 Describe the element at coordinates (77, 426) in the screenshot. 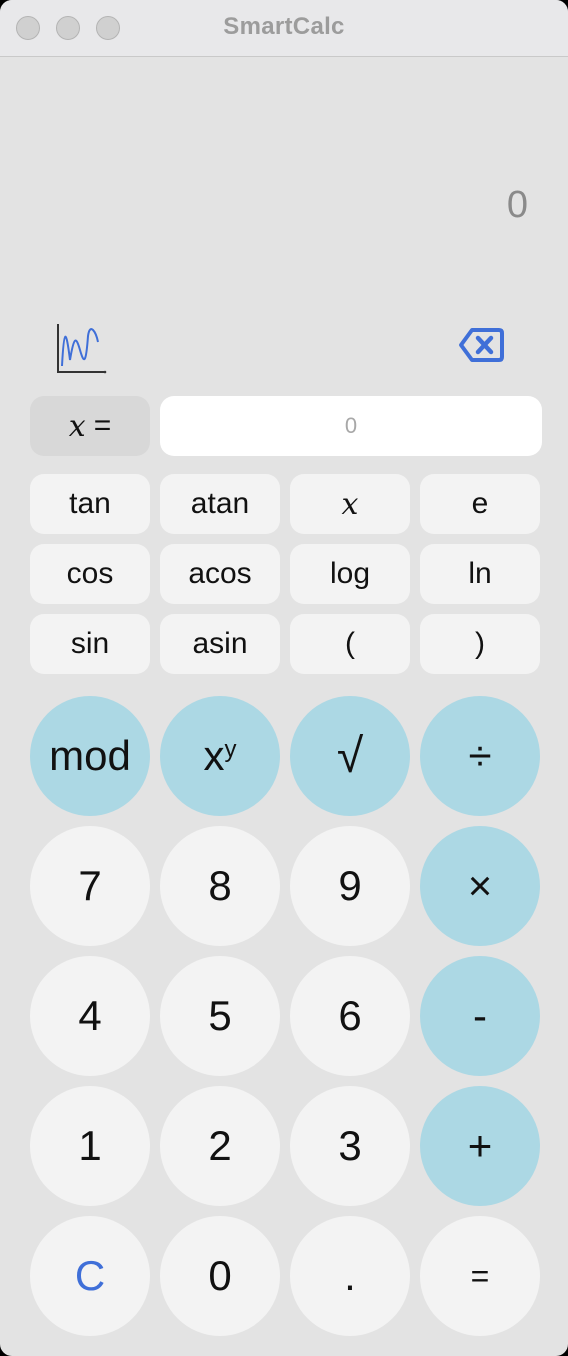

I see `x-variable-symbol: x` at that location.